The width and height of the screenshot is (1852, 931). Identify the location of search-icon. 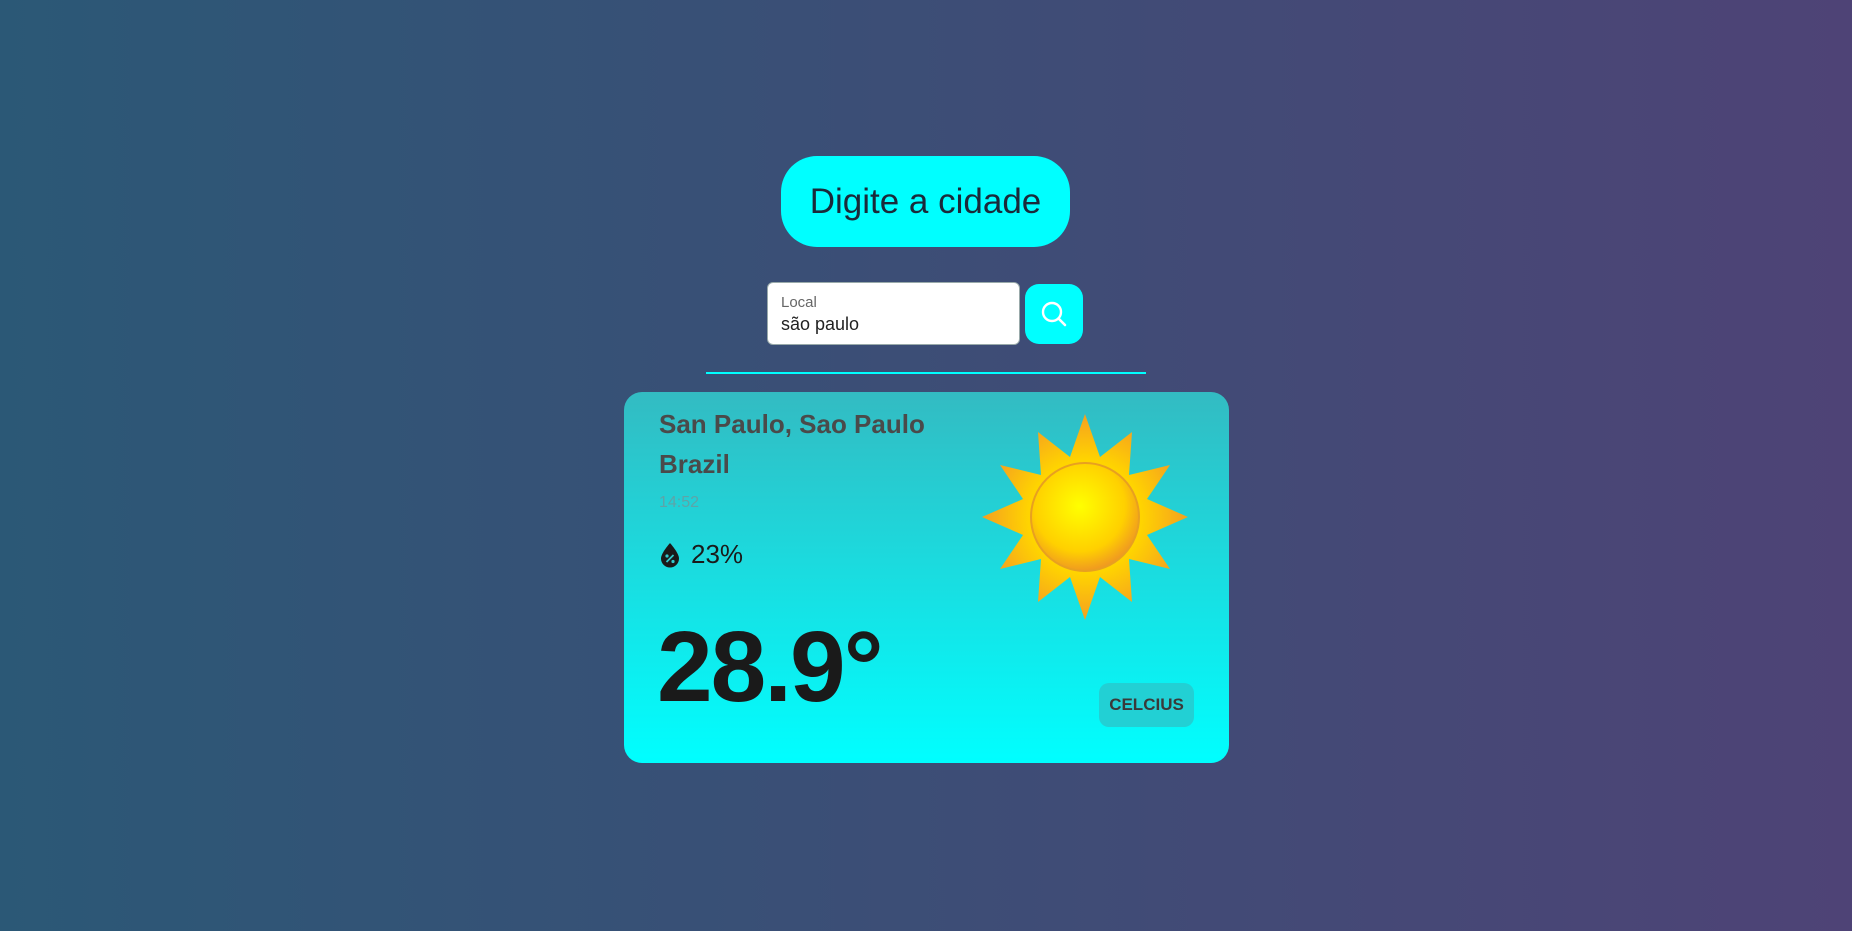
(1054, 314).